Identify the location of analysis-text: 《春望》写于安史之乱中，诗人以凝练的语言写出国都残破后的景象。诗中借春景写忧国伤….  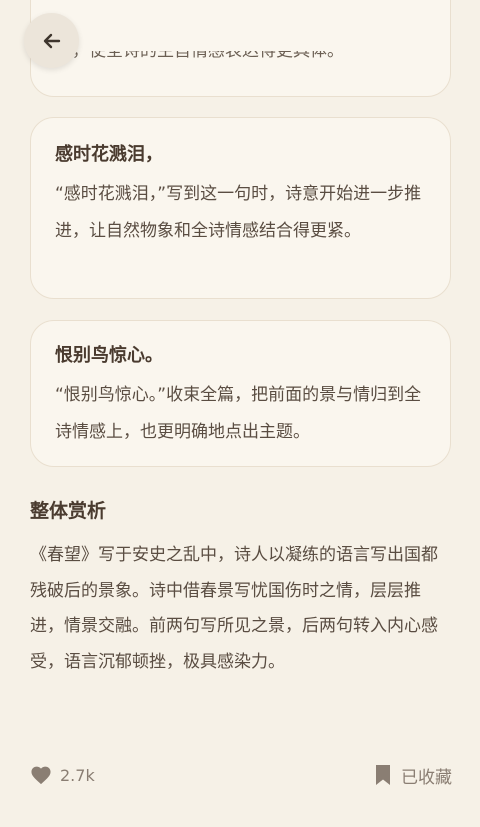
(234, 608).